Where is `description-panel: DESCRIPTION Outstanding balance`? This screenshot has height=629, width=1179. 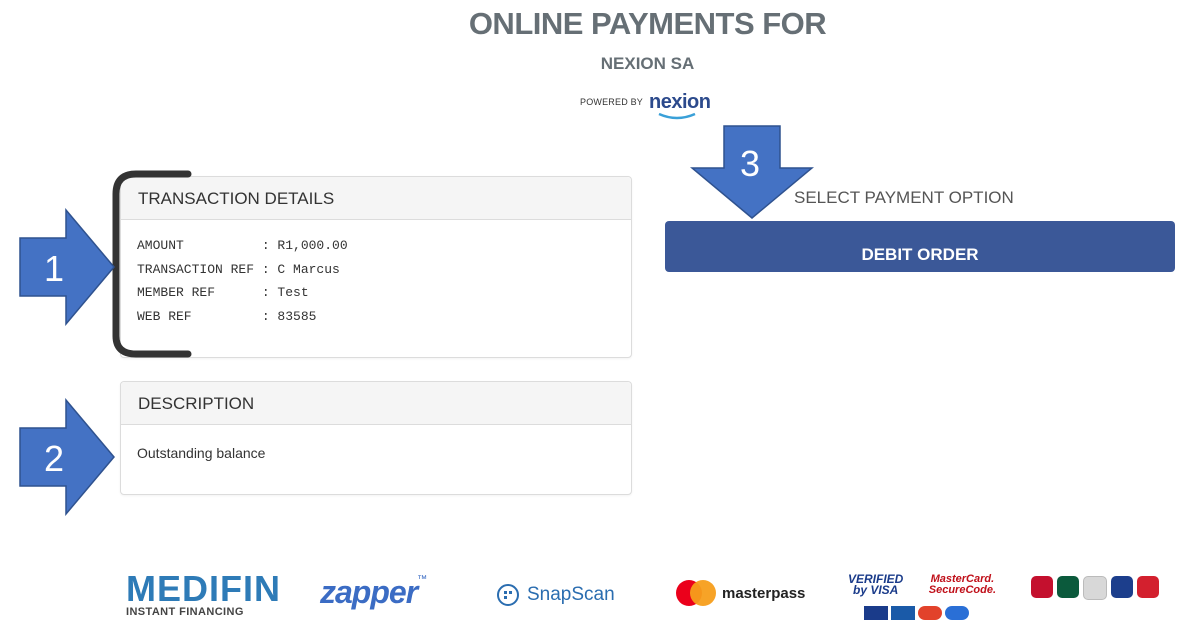
description-panel: DESCRIPTION Outstanding balance is located at coordinates (376, 438).